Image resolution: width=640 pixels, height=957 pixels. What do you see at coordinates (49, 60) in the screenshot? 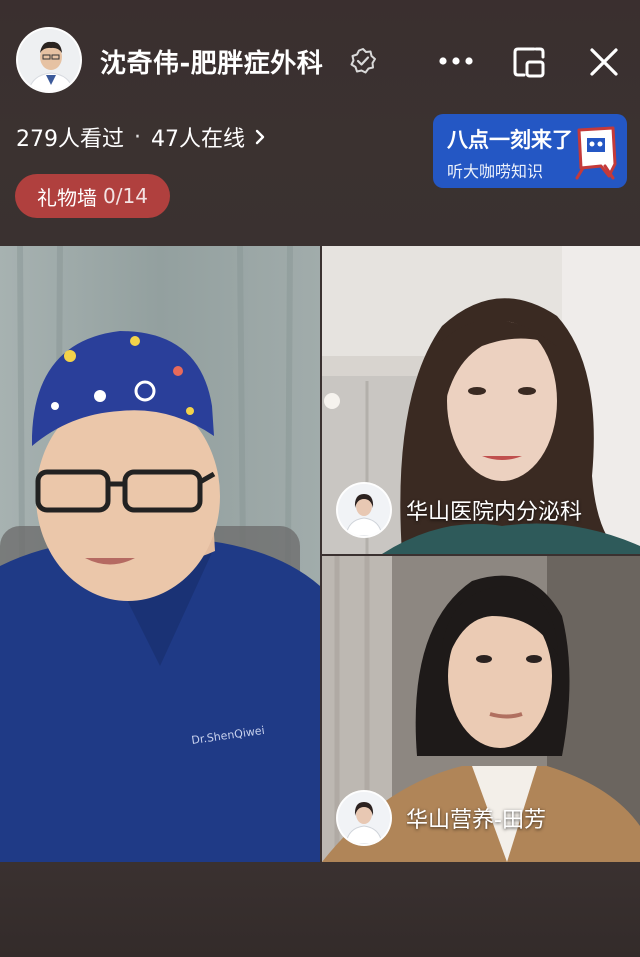
I see `host-avatar` at bounding box center [49, 60].